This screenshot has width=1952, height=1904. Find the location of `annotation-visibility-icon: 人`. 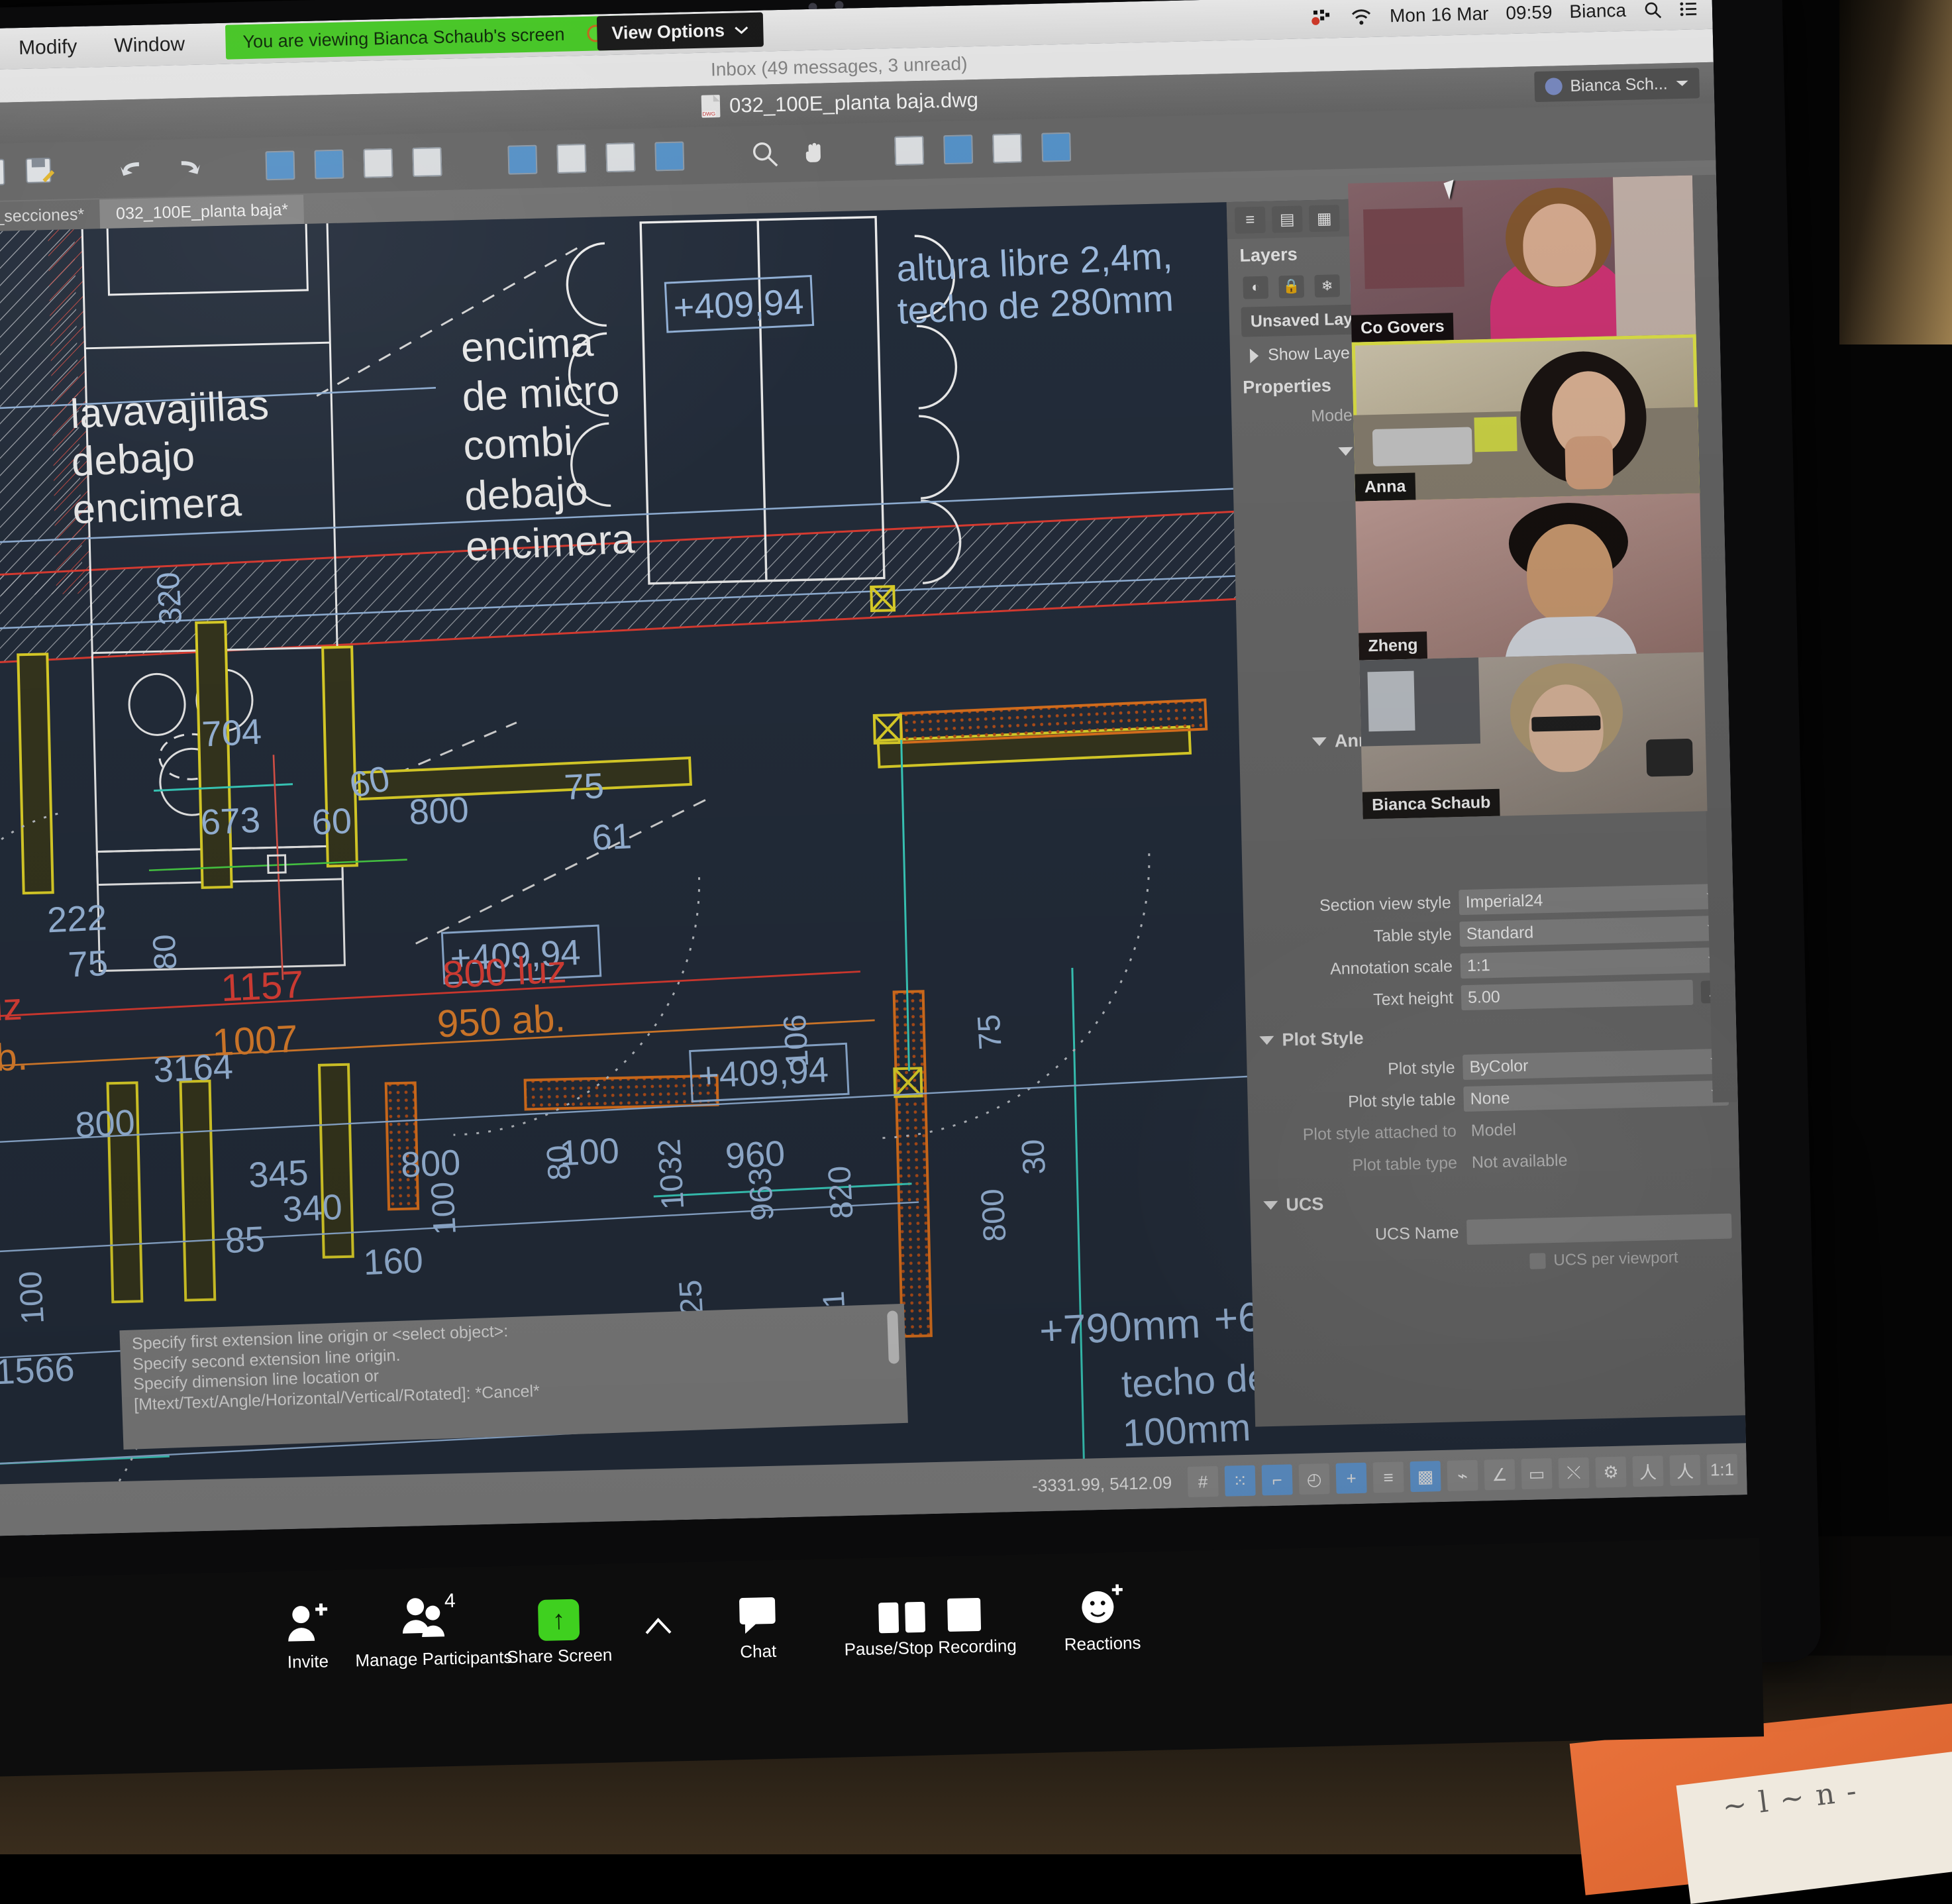

annotation-visibility-icon: 人 is located at coordinates (1684, 1470).